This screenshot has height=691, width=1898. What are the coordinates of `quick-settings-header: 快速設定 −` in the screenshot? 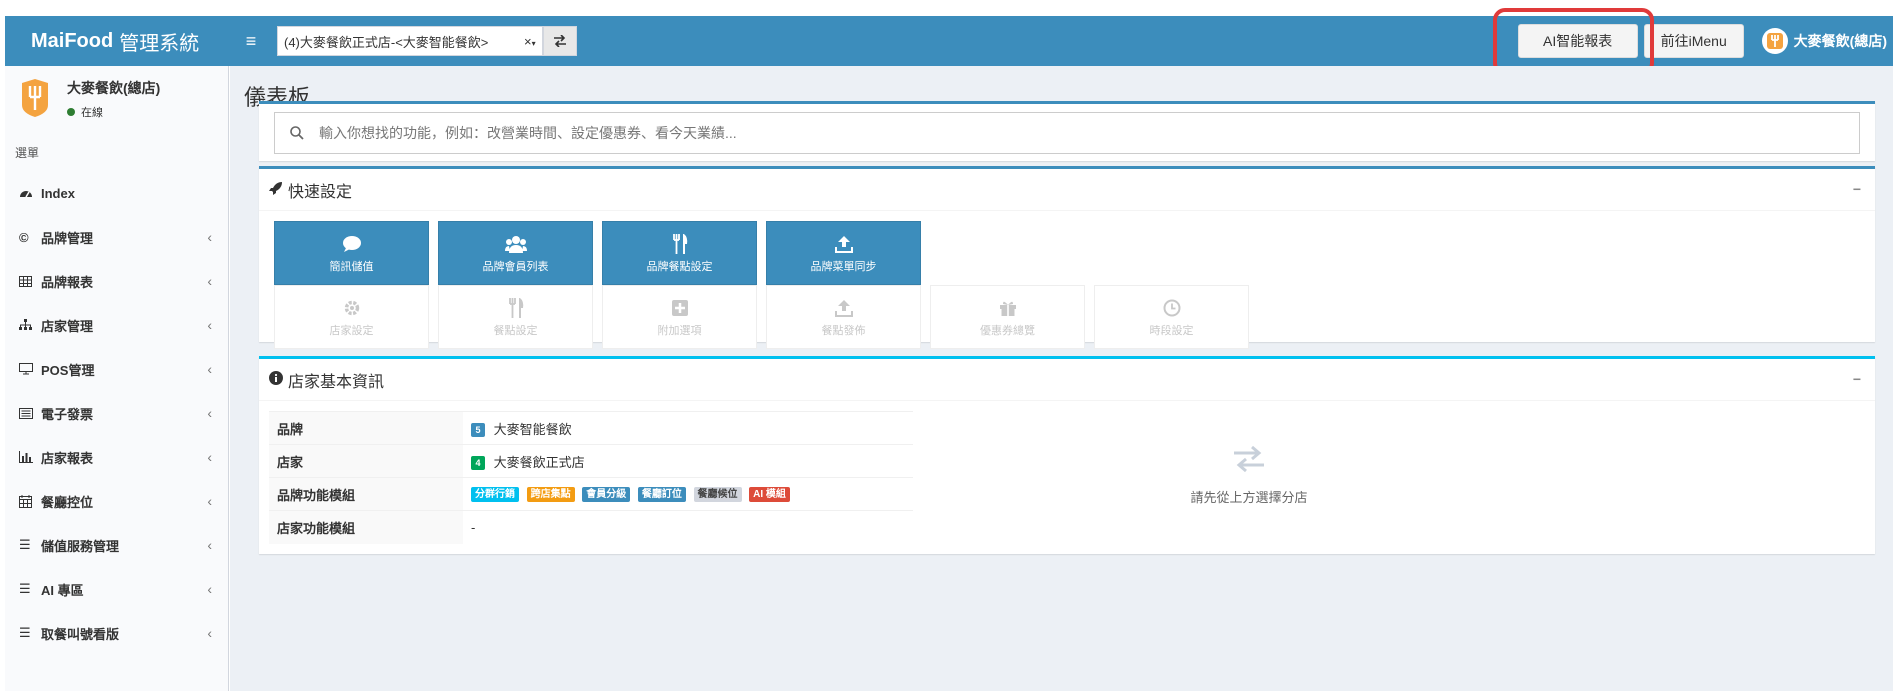 It's located at (1067, 190).